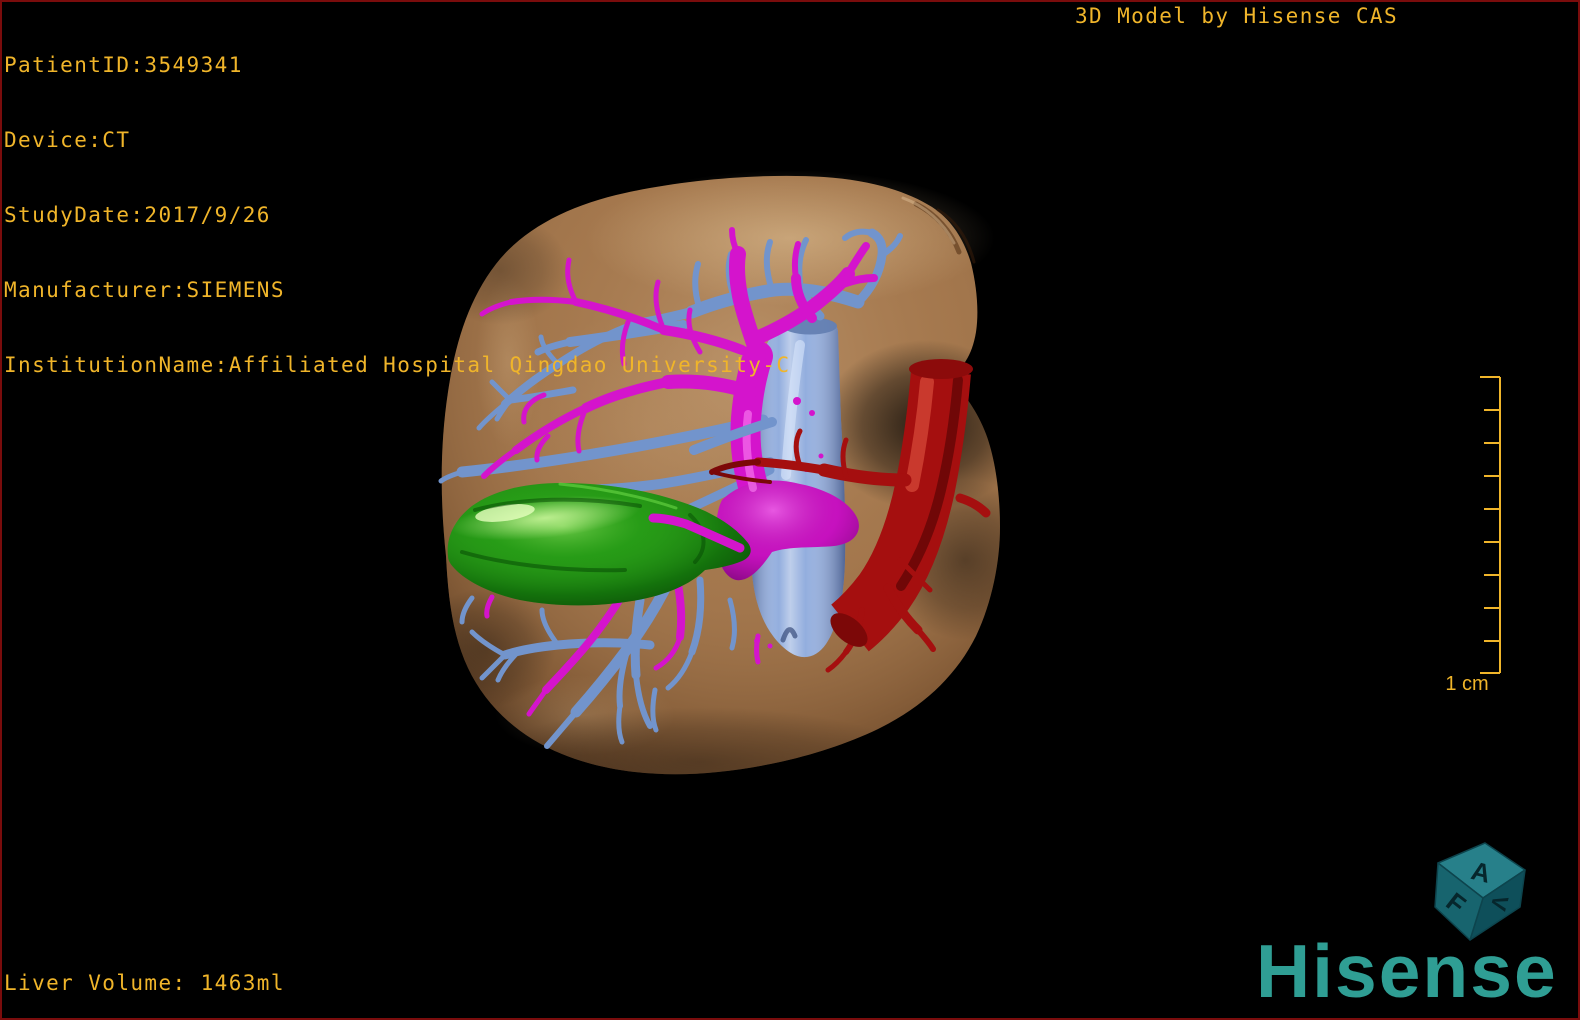  I want to click on scale-bar-label: 1 cm, so click(1466, 684).